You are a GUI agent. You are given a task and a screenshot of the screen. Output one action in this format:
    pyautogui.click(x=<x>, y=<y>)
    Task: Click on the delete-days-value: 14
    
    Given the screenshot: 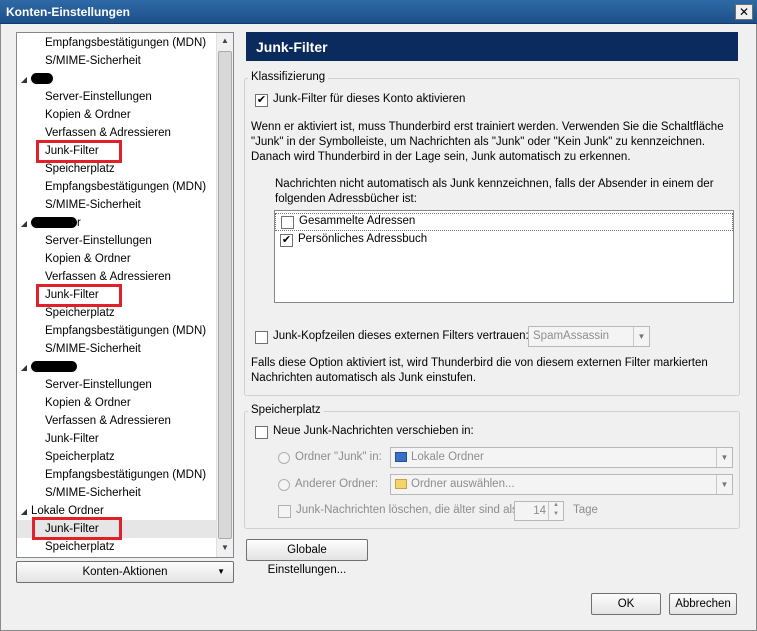 What is the action you would take?
    pyautogui.click(x=539, y=511)
    